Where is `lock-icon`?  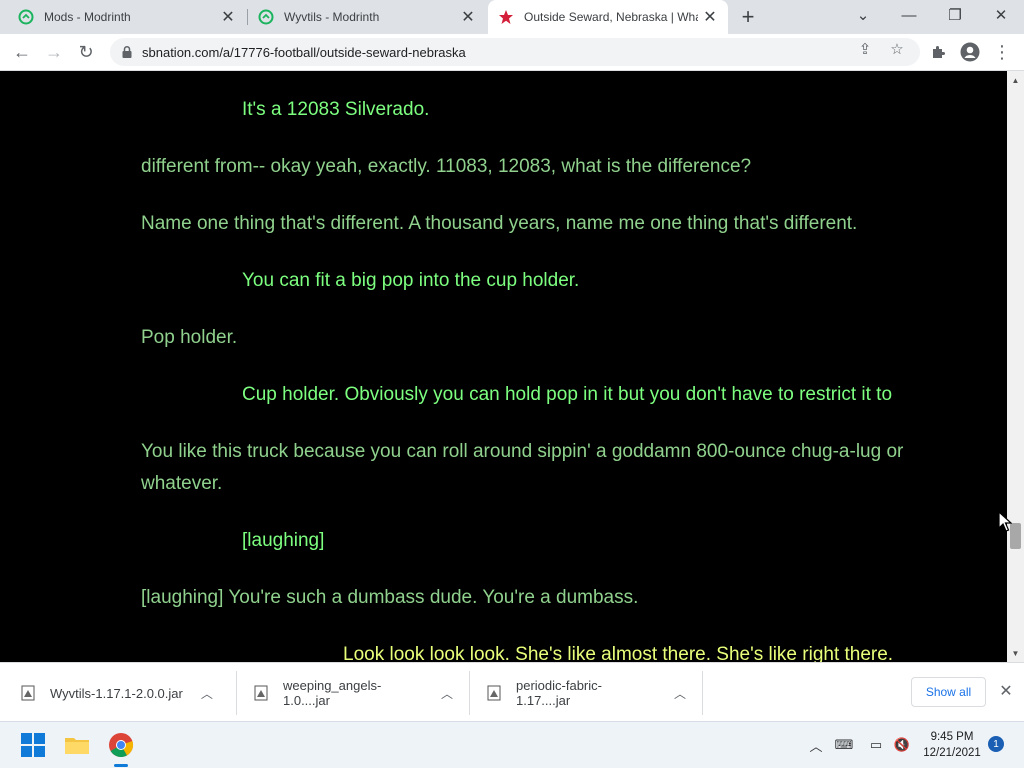 lock-icon is located at coordinates (127, 51).